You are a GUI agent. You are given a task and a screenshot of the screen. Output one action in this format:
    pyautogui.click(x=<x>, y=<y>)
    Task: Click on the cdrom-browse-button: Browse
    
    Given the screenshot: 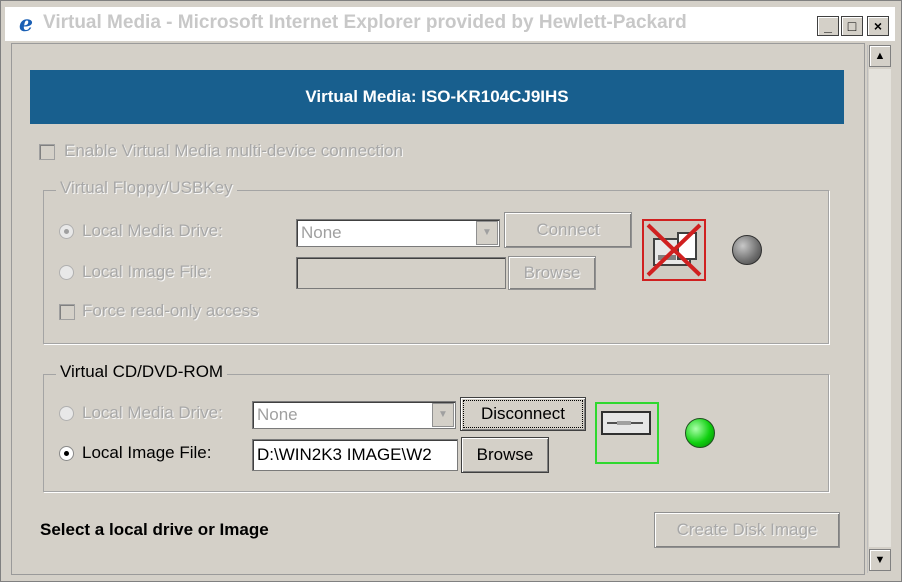 What is the action you would take?
    pyautogui.click(x=505, y=455)
    